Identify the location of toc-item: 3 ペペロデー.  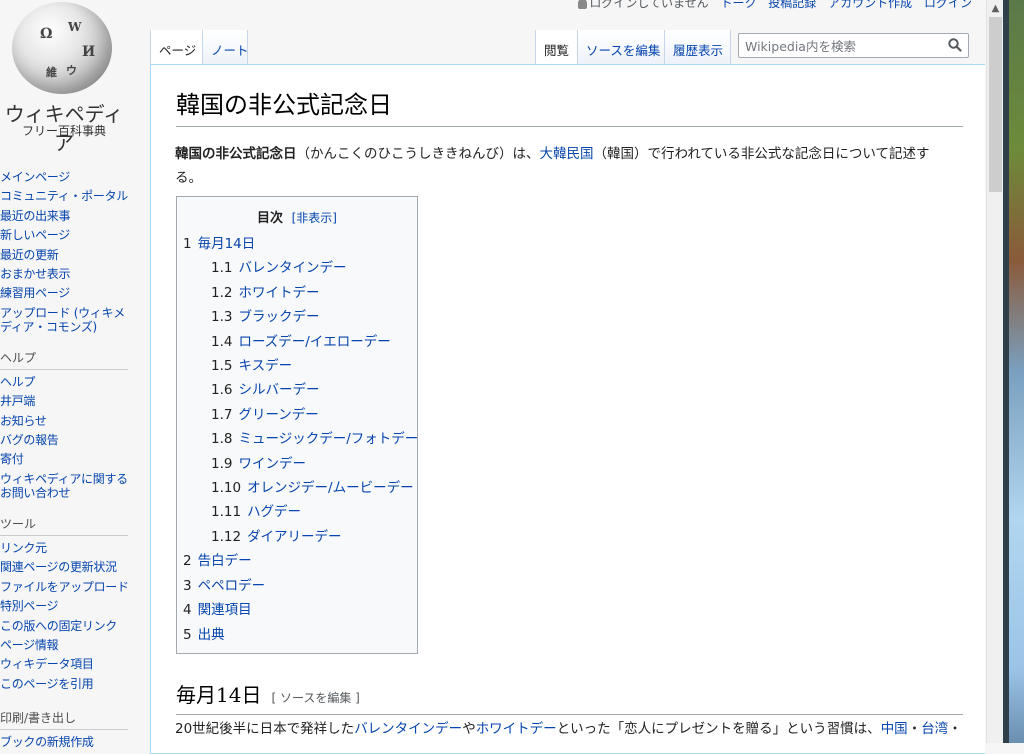
(297, 586).